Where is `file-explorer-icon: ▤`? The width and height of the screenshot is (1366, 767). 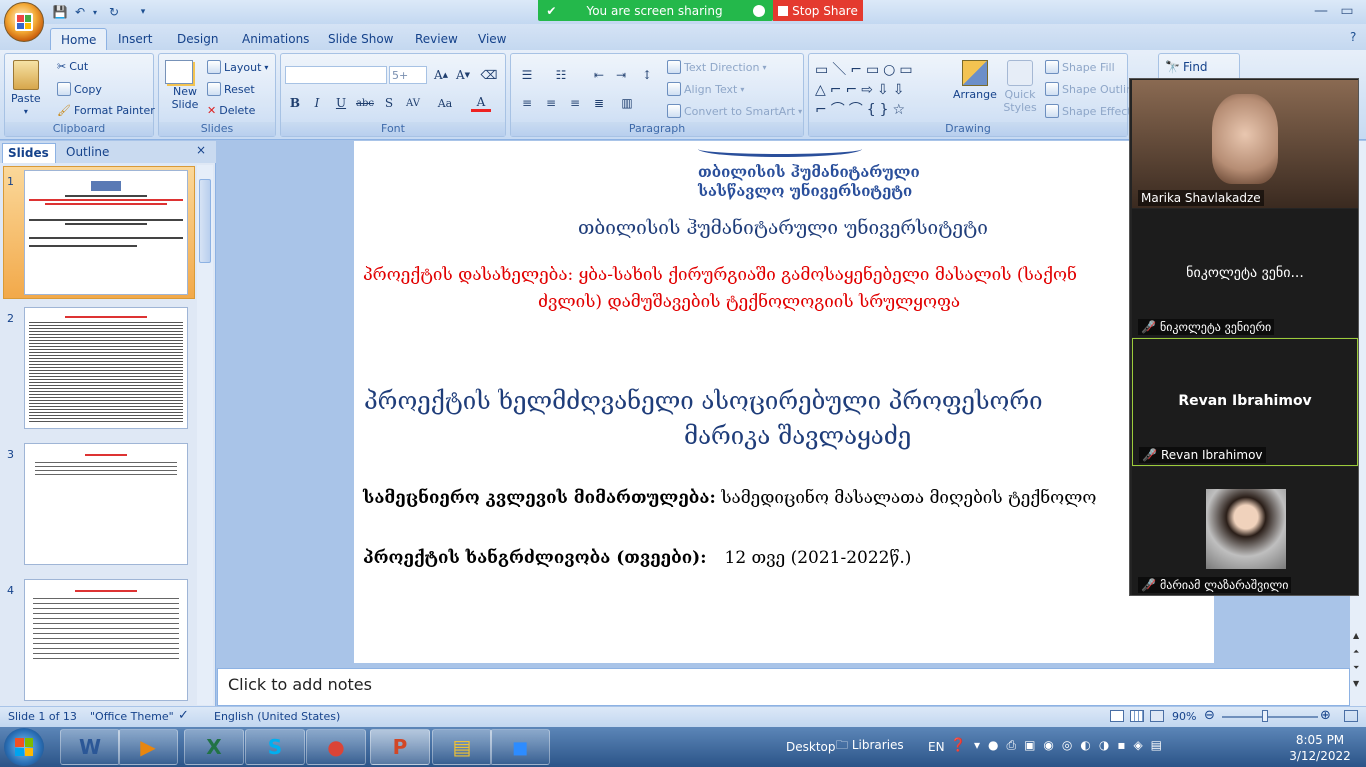
file-explorer-icon: ▤ is located at coordinates (462, 747).